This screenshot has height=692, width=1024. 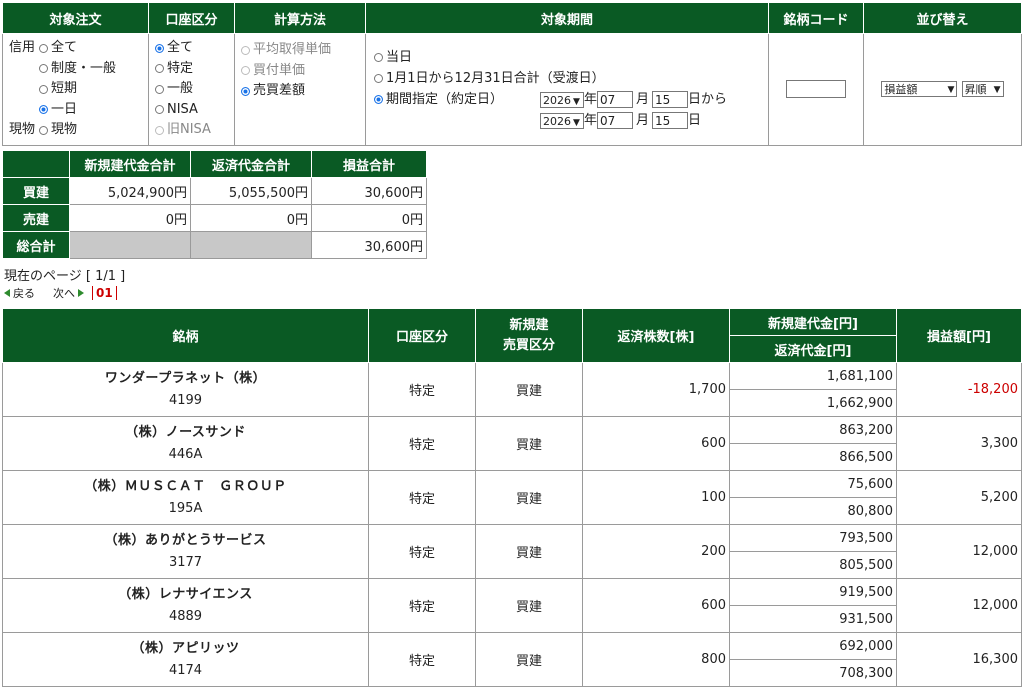 What do you see at coordinates (185, 433) in the screenshot?
I see `stock-name: （株）ノースサンド` at bounding box center [185, 433].